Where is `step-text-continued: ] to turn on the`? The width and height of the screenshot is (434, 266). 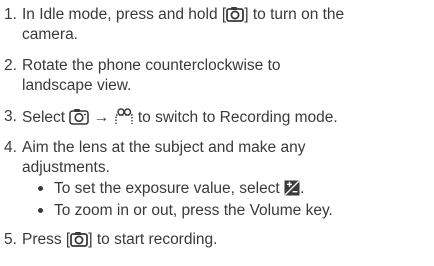 step-text-continued: ] to turn on the is located at coordinates (294, 14).